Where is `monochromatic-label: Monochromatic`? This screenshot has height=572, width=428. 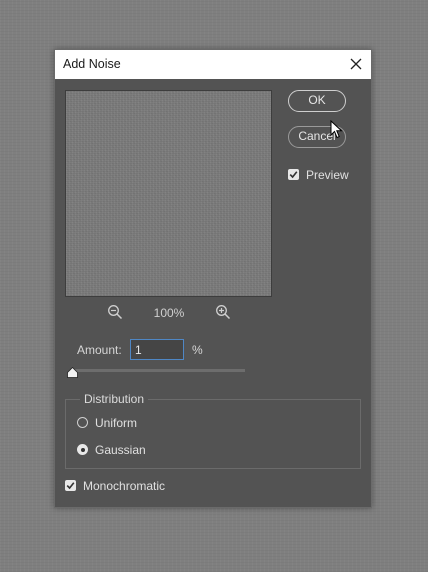
monochromatic-label: Monochromatic is located at coordinates (124, 486).